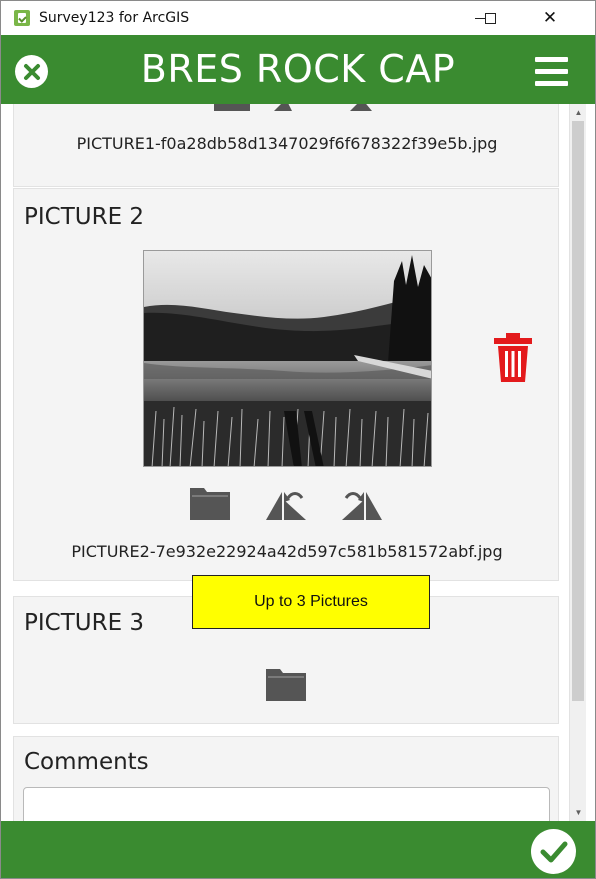  Describe the element at coordinates (84, 217) in the screenshot. I see `picture2-title: PICTURE 2` at that location.